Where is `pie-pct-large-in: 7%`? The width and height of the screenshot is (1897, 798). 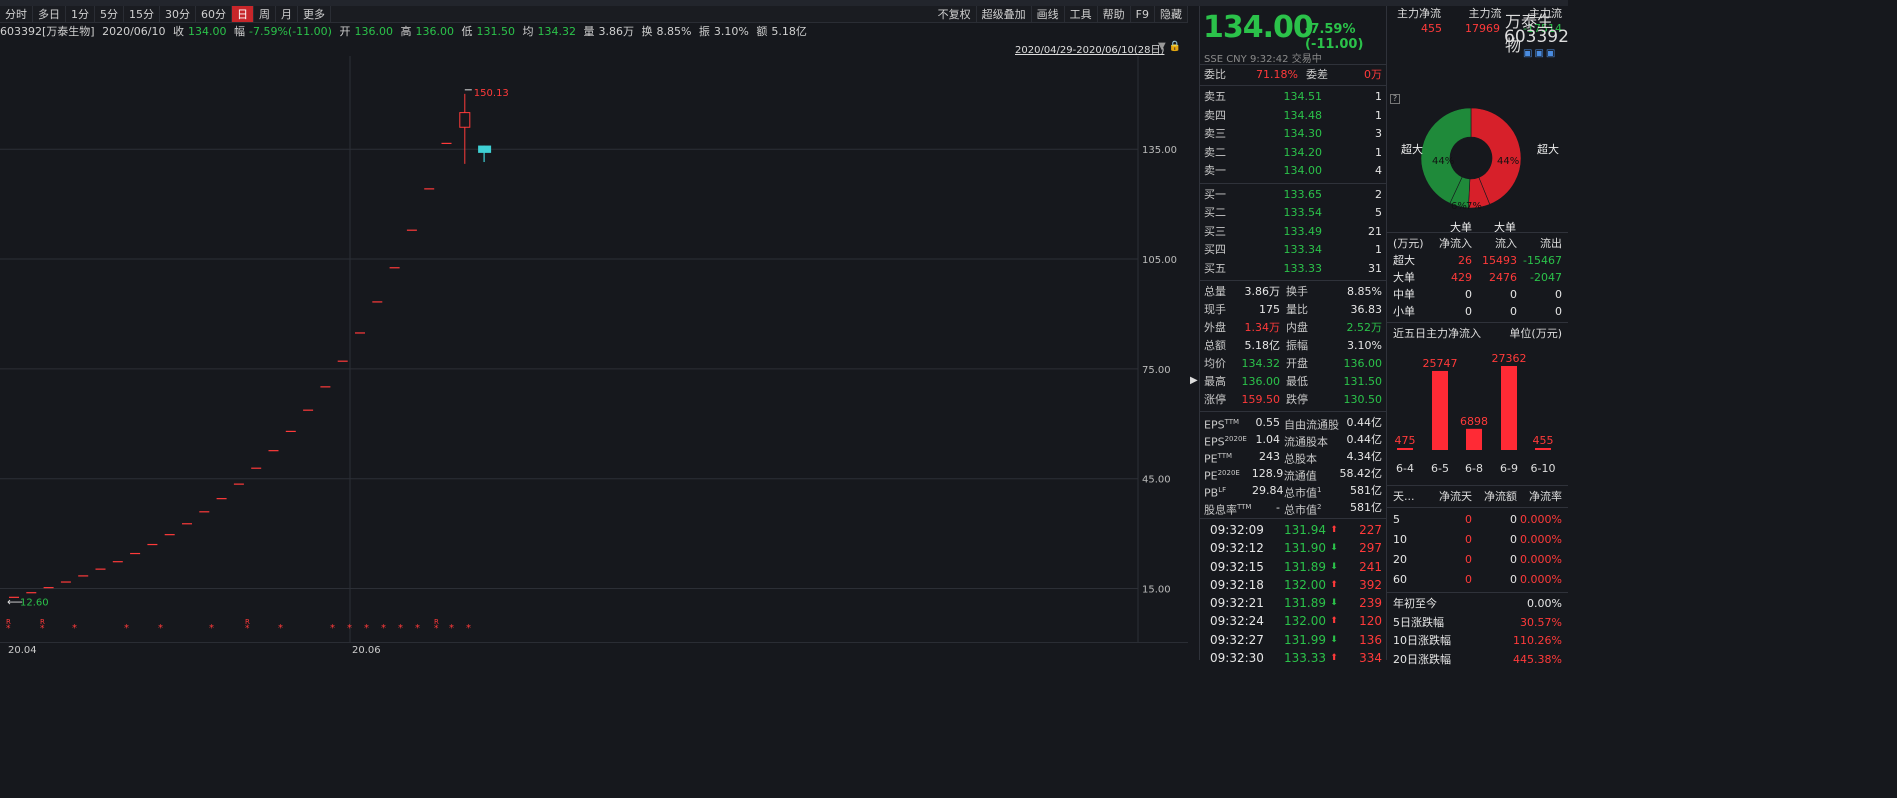 pie-pct-large-in: 7% is located at coordinates (1474, 206).